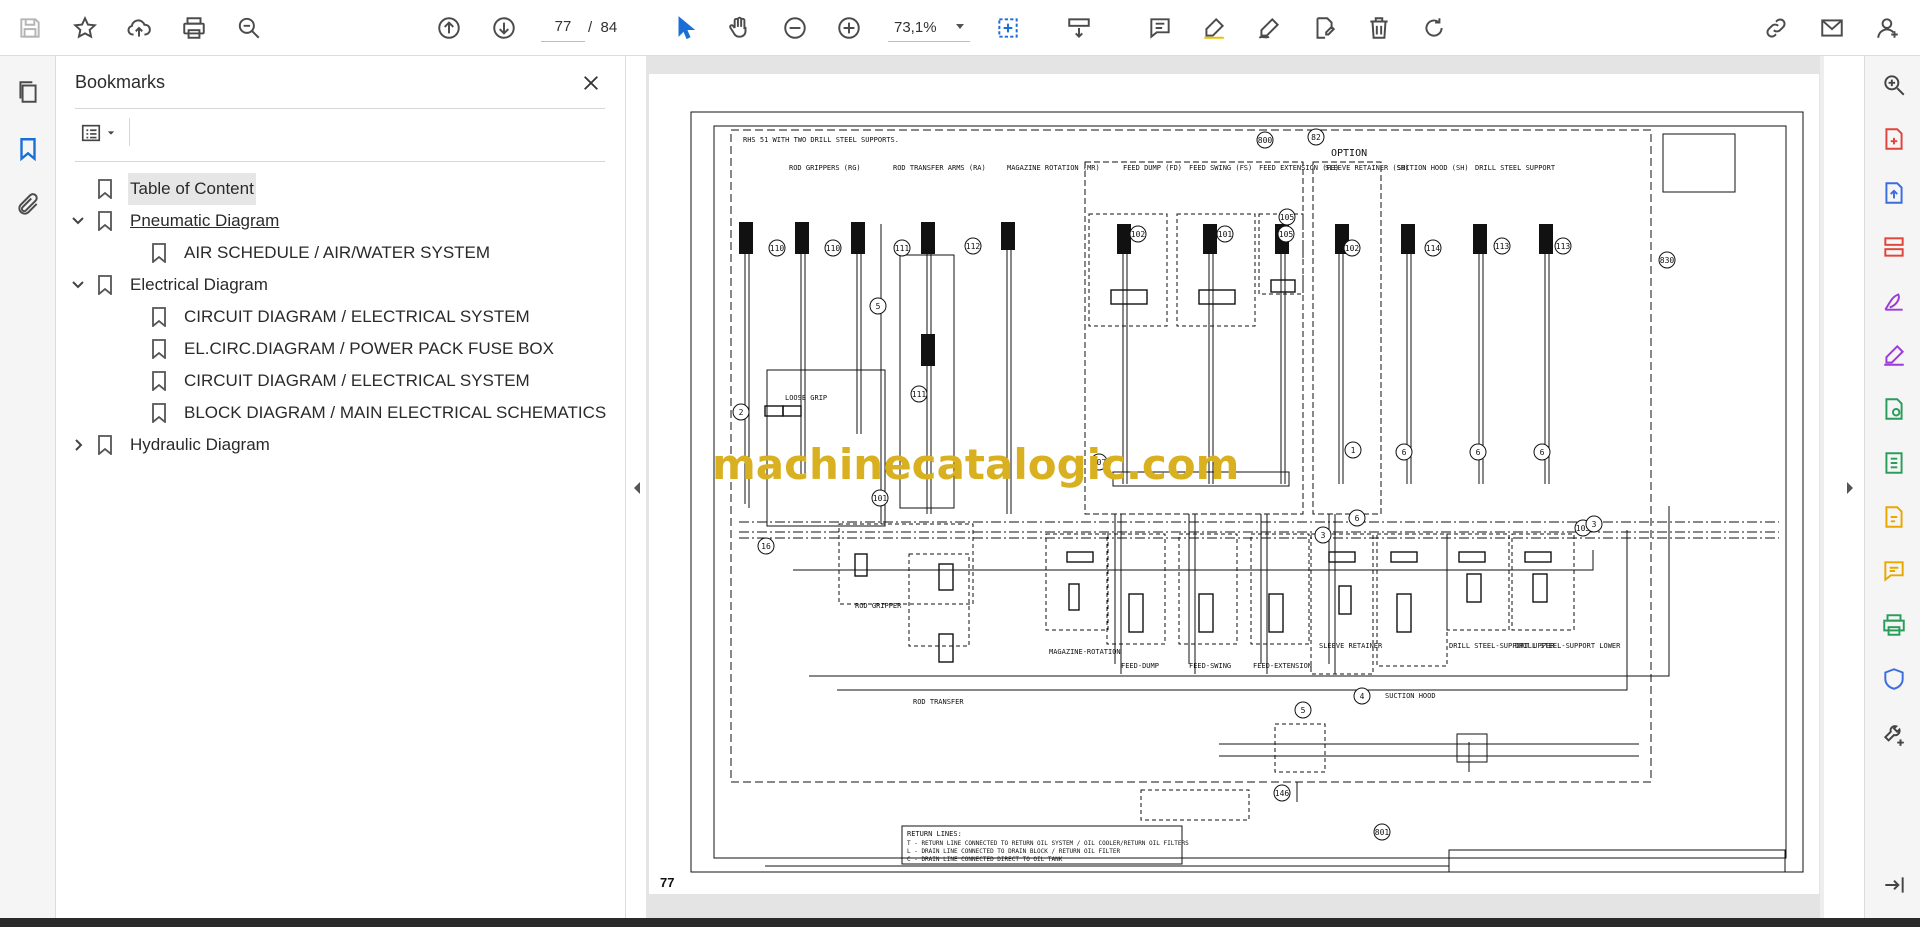  What do you see at coordinates (1894, 85) in the screenshot?
I see `zoom-tool-icon` at bounding box center [1894, 85].